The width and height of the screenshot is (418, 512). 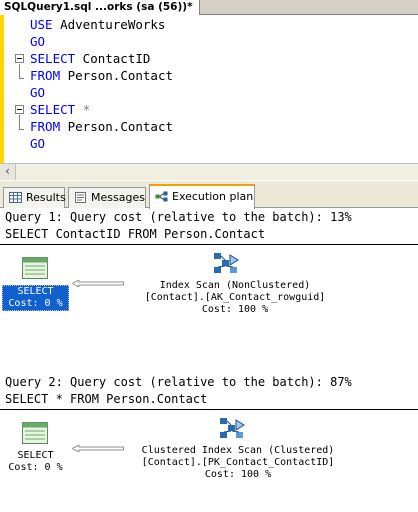 I want to click on operator-name: Clustered Index Scan (Clustered), so click(x=238, y=450).